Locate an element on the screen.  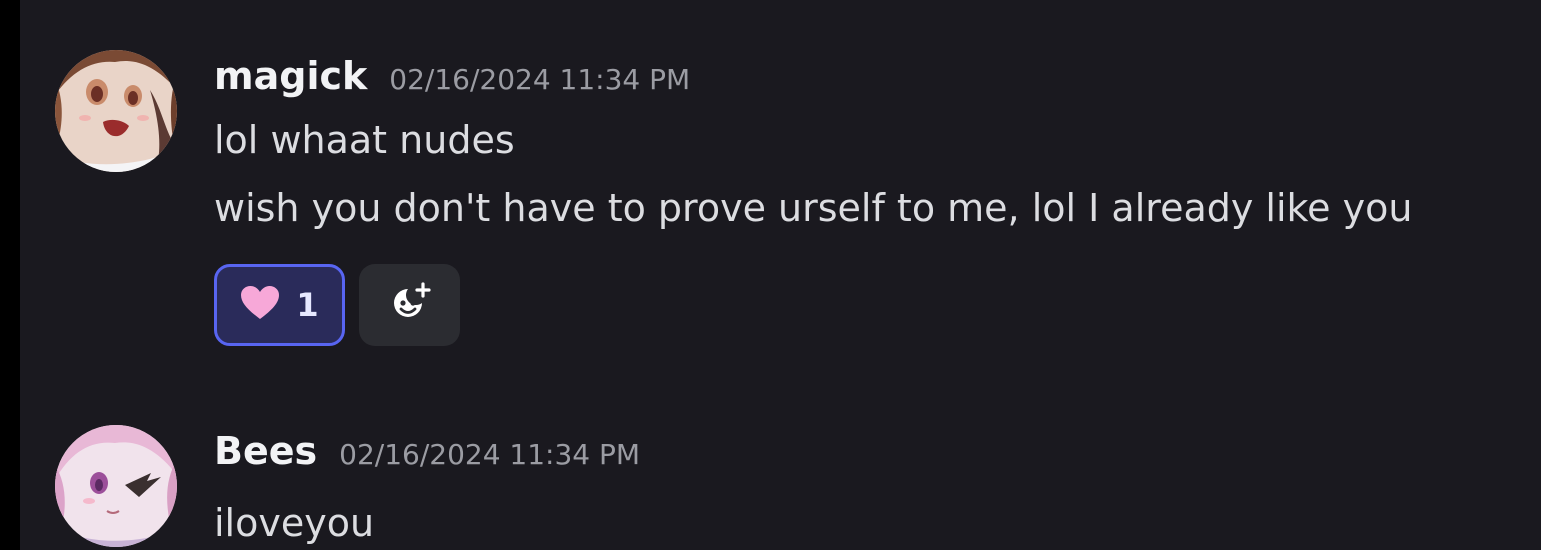
avatar-bees-image is located at coordinates (116, 486).